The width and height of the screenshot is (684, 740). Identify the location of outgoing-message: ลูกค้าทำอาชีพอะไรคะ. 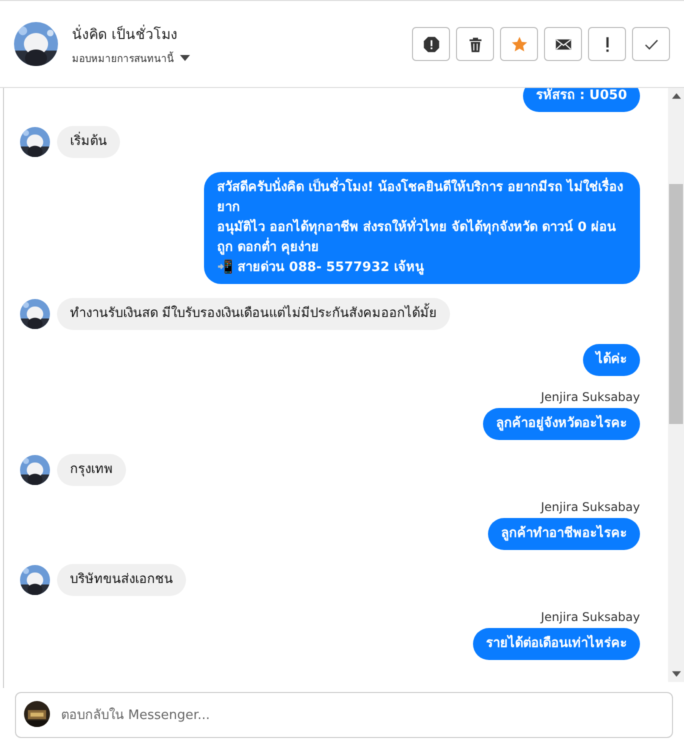
(564, 534).